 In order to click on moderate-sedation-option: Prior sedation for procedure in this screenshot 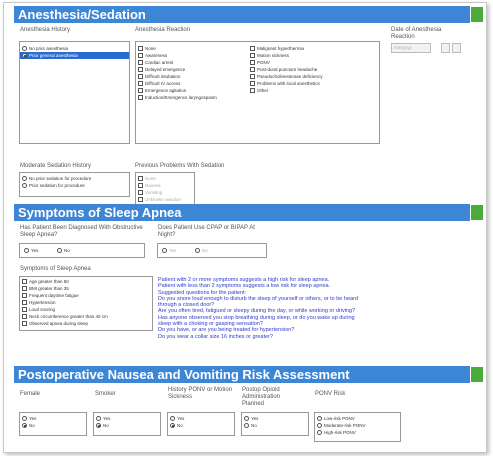, I will do `click(74, 185)`.